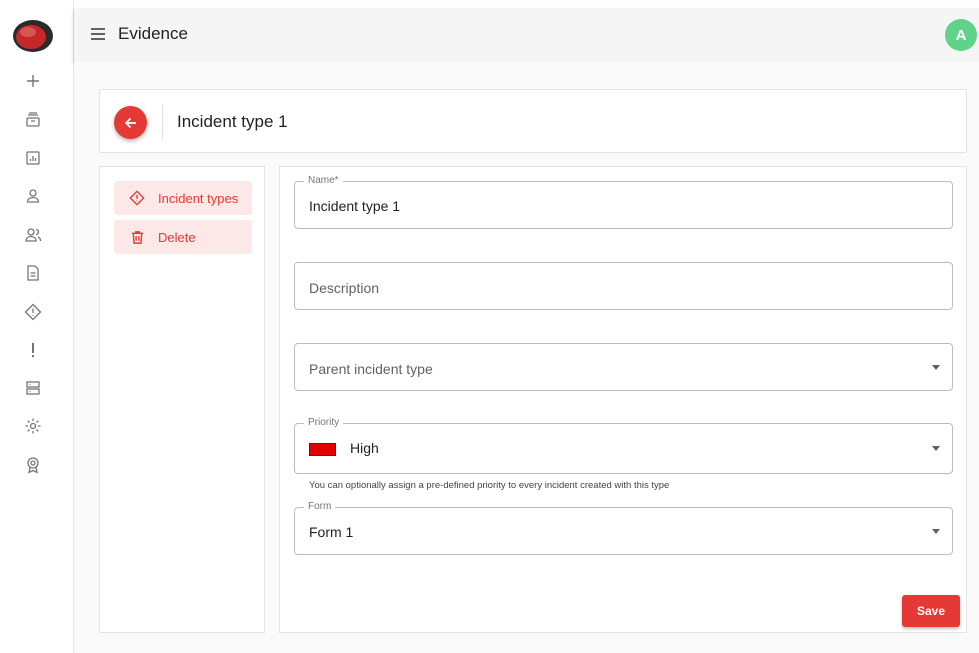 The width and height of the screenshot is (979, 653). What do you see at coordinates (526, 35) in the screenshot?
I see `top-app-bar: Evidence A` at bounding box center [526, 35].